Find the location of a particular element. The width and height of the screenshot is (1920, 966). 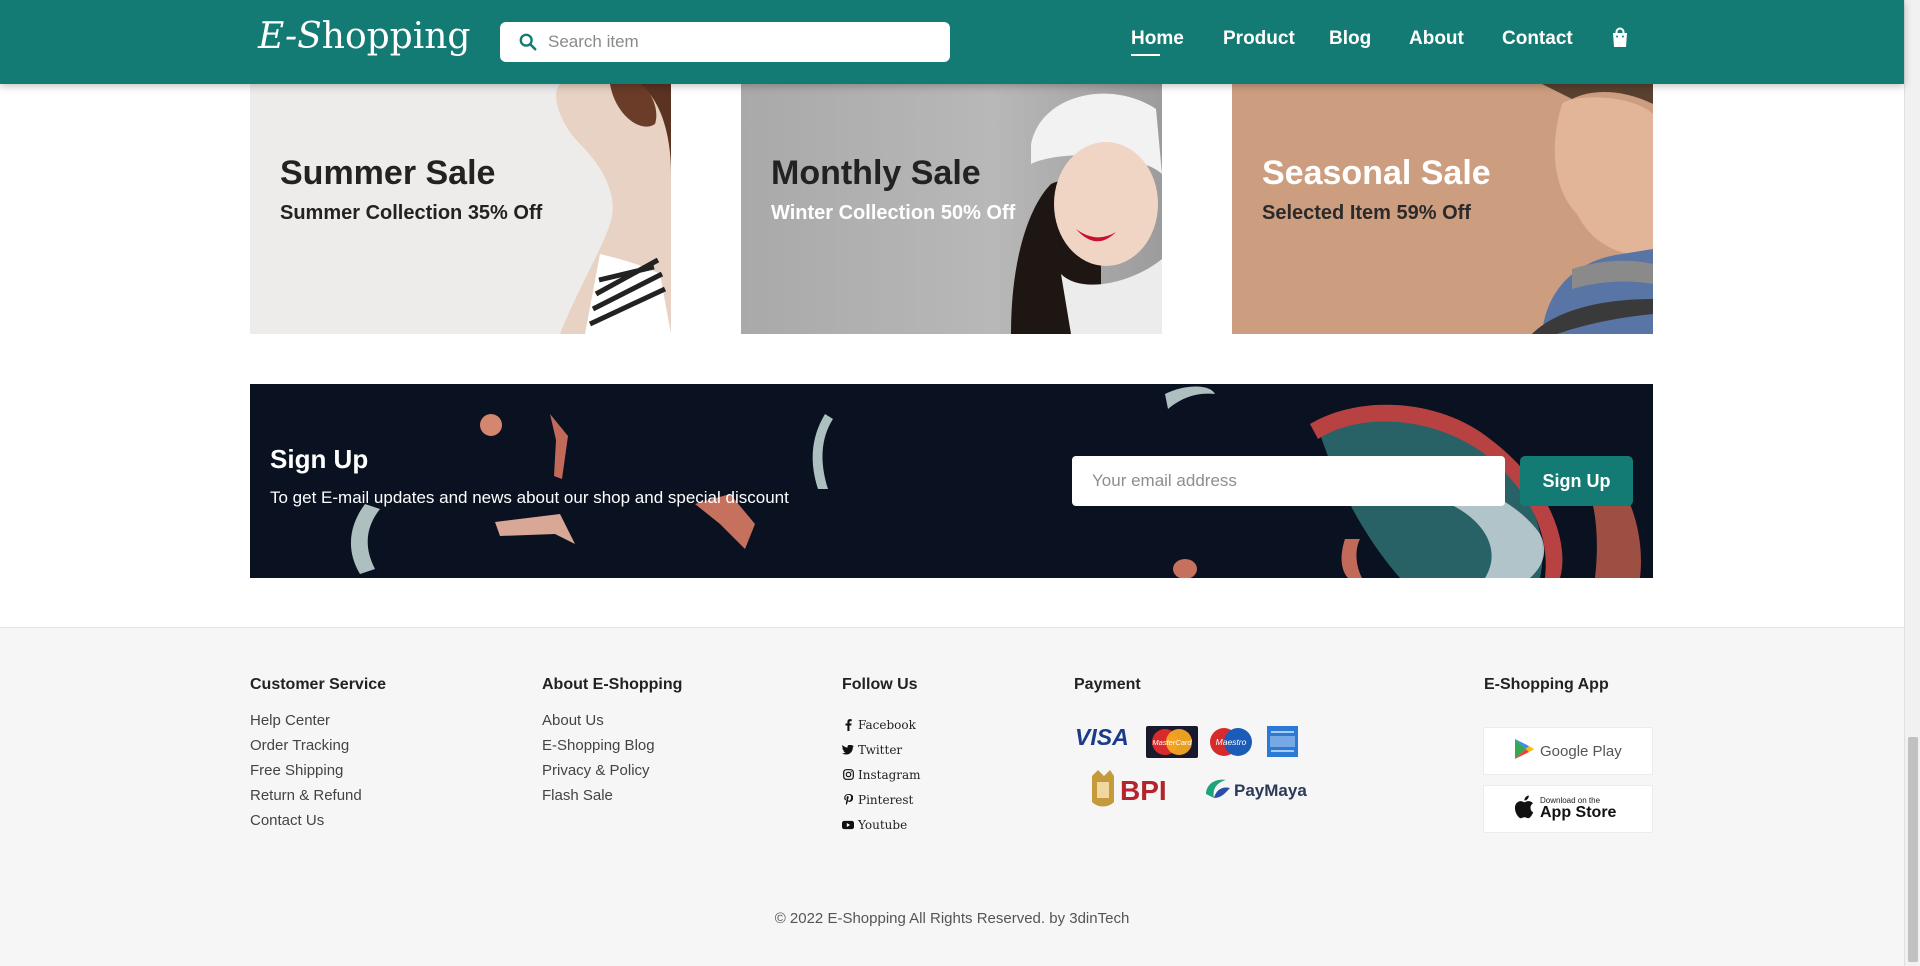

social-link-facebook: Facebook is located at coordinates (881, 724).